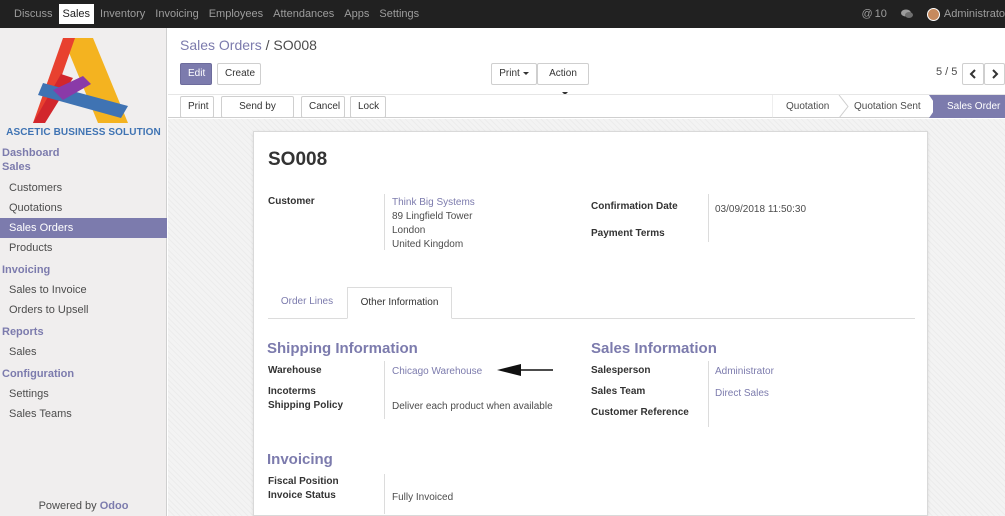  I want to click on fiscal-position-label: Fiscal Position, so click(303, 481).